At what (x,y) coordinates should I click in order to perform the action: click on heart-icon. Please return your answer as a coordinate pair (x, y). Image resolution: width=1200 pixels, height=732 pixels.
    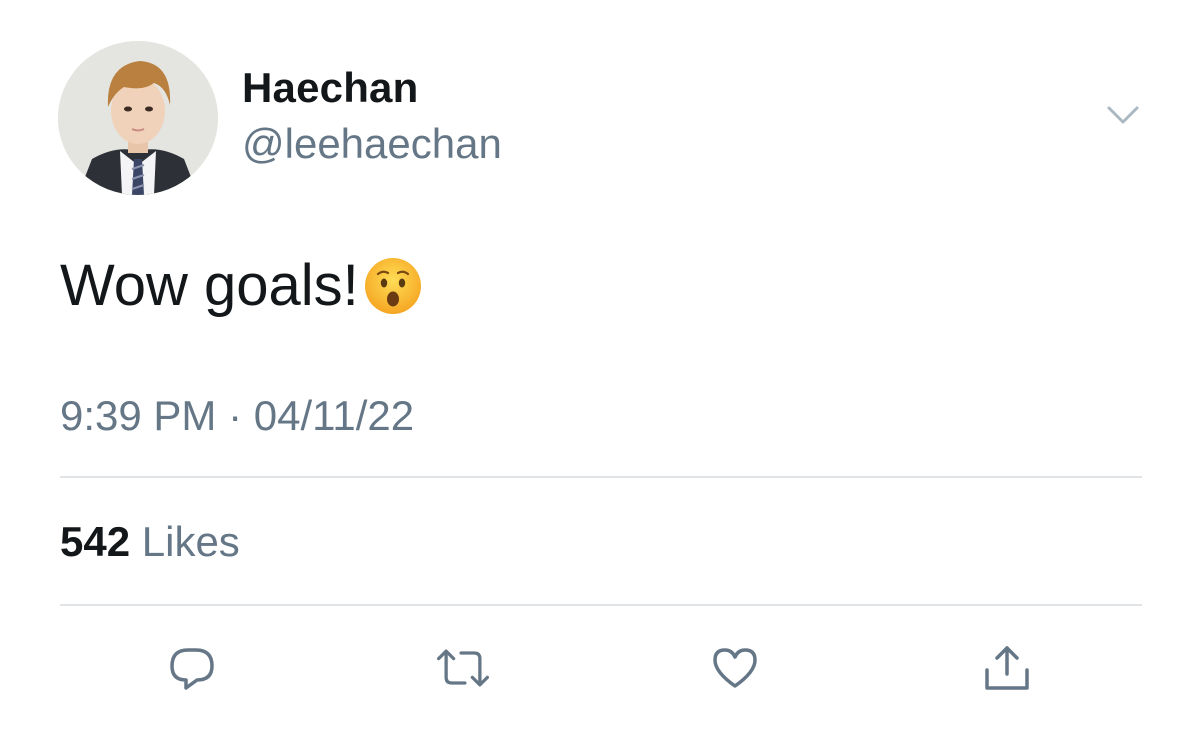
    Looking at the image, I should click on (735, 668).